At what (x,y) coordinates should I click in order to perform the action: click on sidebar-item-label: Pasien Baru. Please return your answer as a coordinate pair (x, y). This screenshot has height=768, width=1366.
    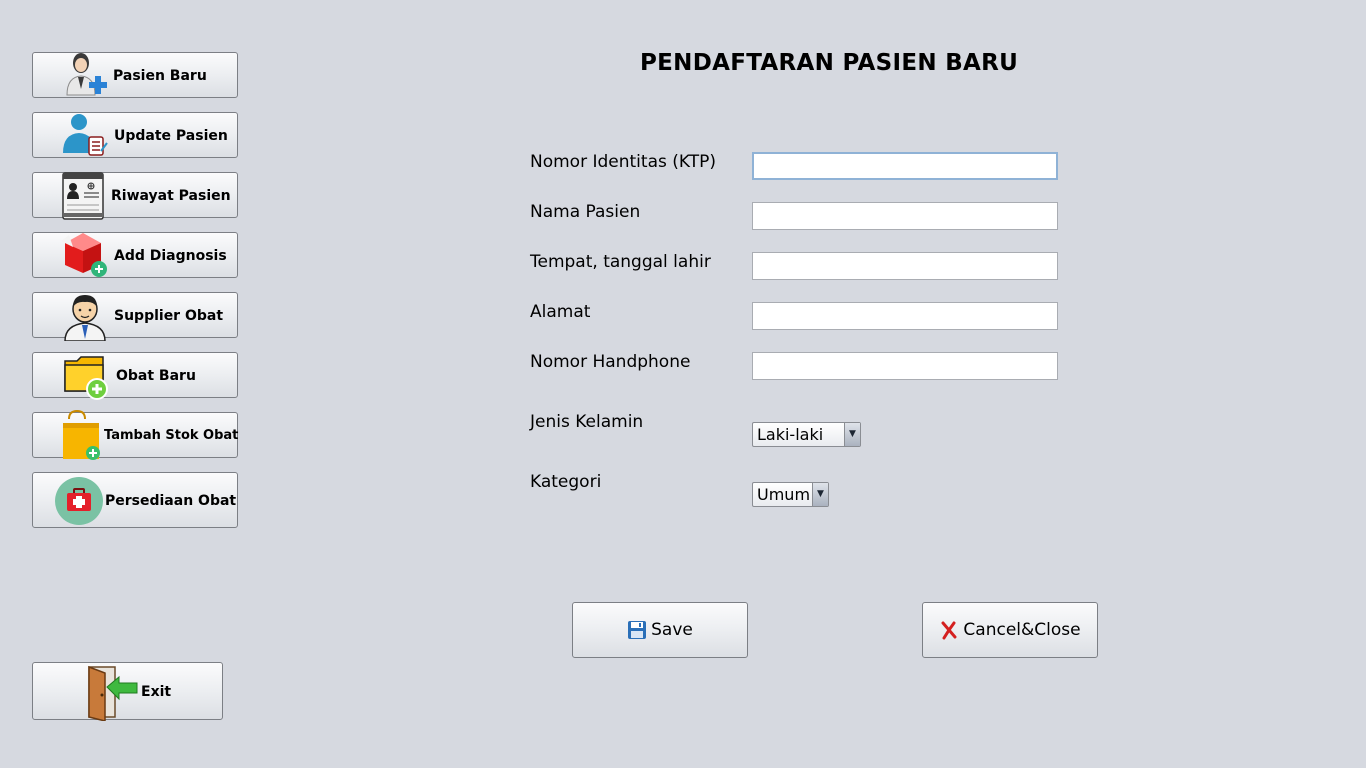
    Looking at the image, I should click on (160, 76).